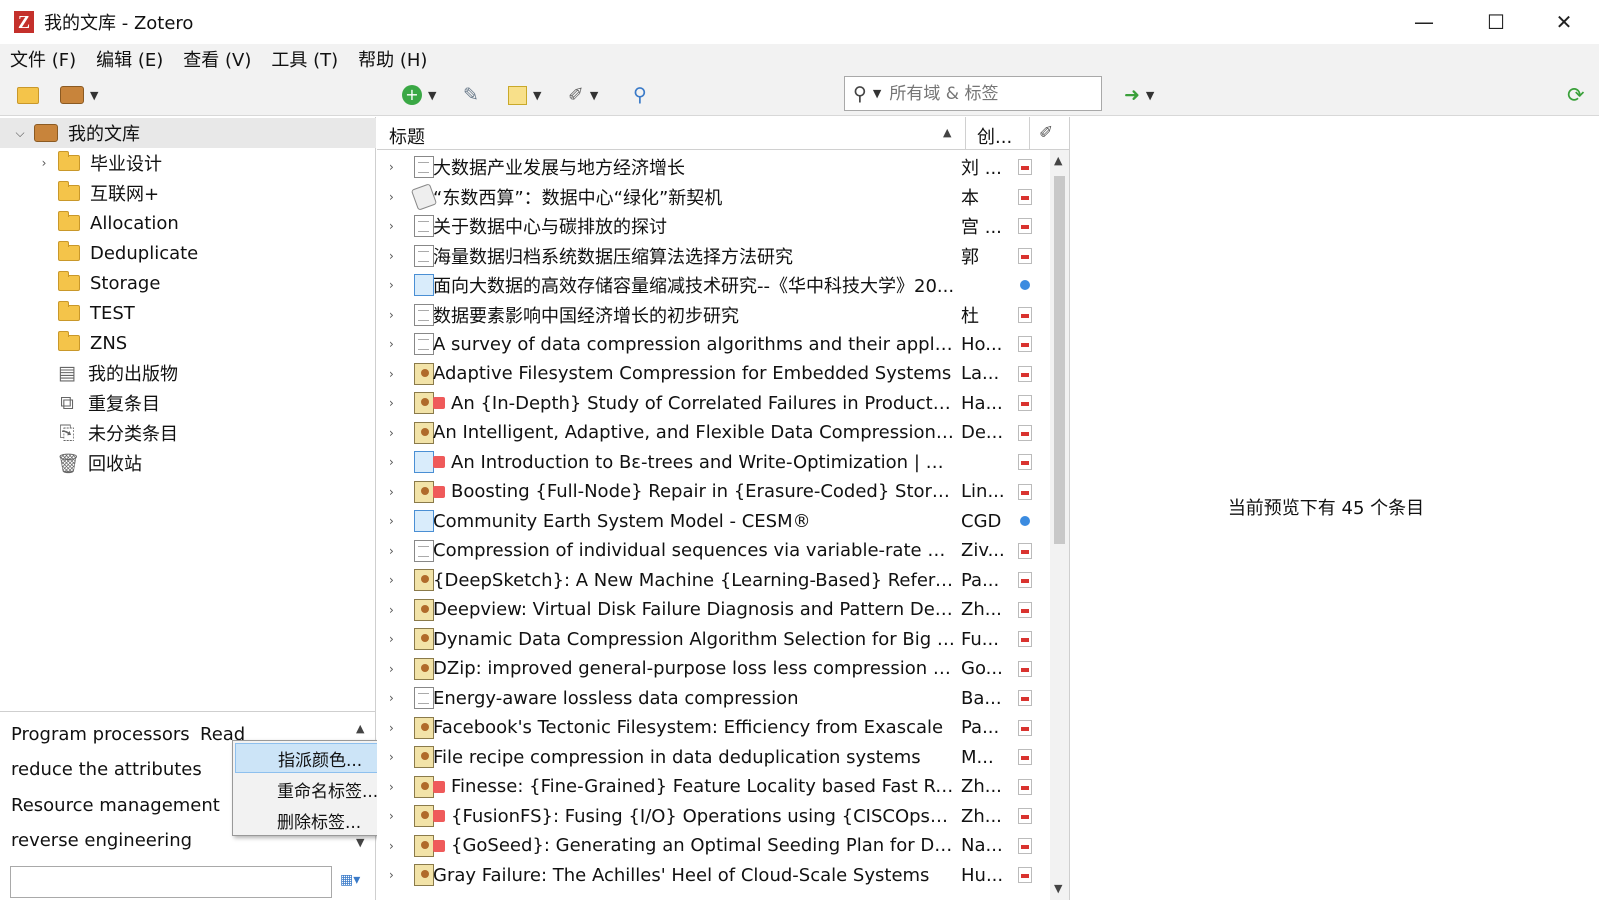 This screenshot has width=1599, height=900. I want to click on close-button: ✕, so click(1564, 22).